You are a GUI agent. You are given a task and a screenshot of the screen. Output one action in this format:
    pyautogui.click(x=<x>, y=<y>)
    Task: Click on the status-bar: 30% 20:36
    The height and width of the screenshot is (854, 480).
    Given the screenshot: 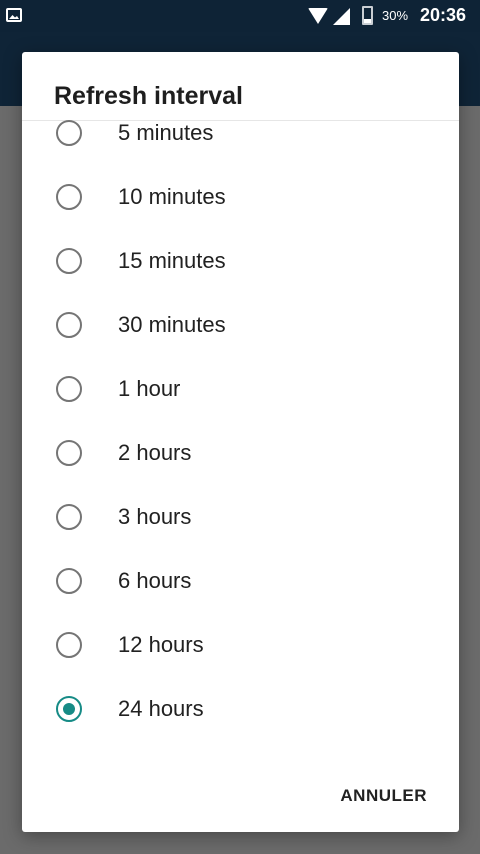 What is the action you would take?
    pyautogui.click(x=240, y=16)
    